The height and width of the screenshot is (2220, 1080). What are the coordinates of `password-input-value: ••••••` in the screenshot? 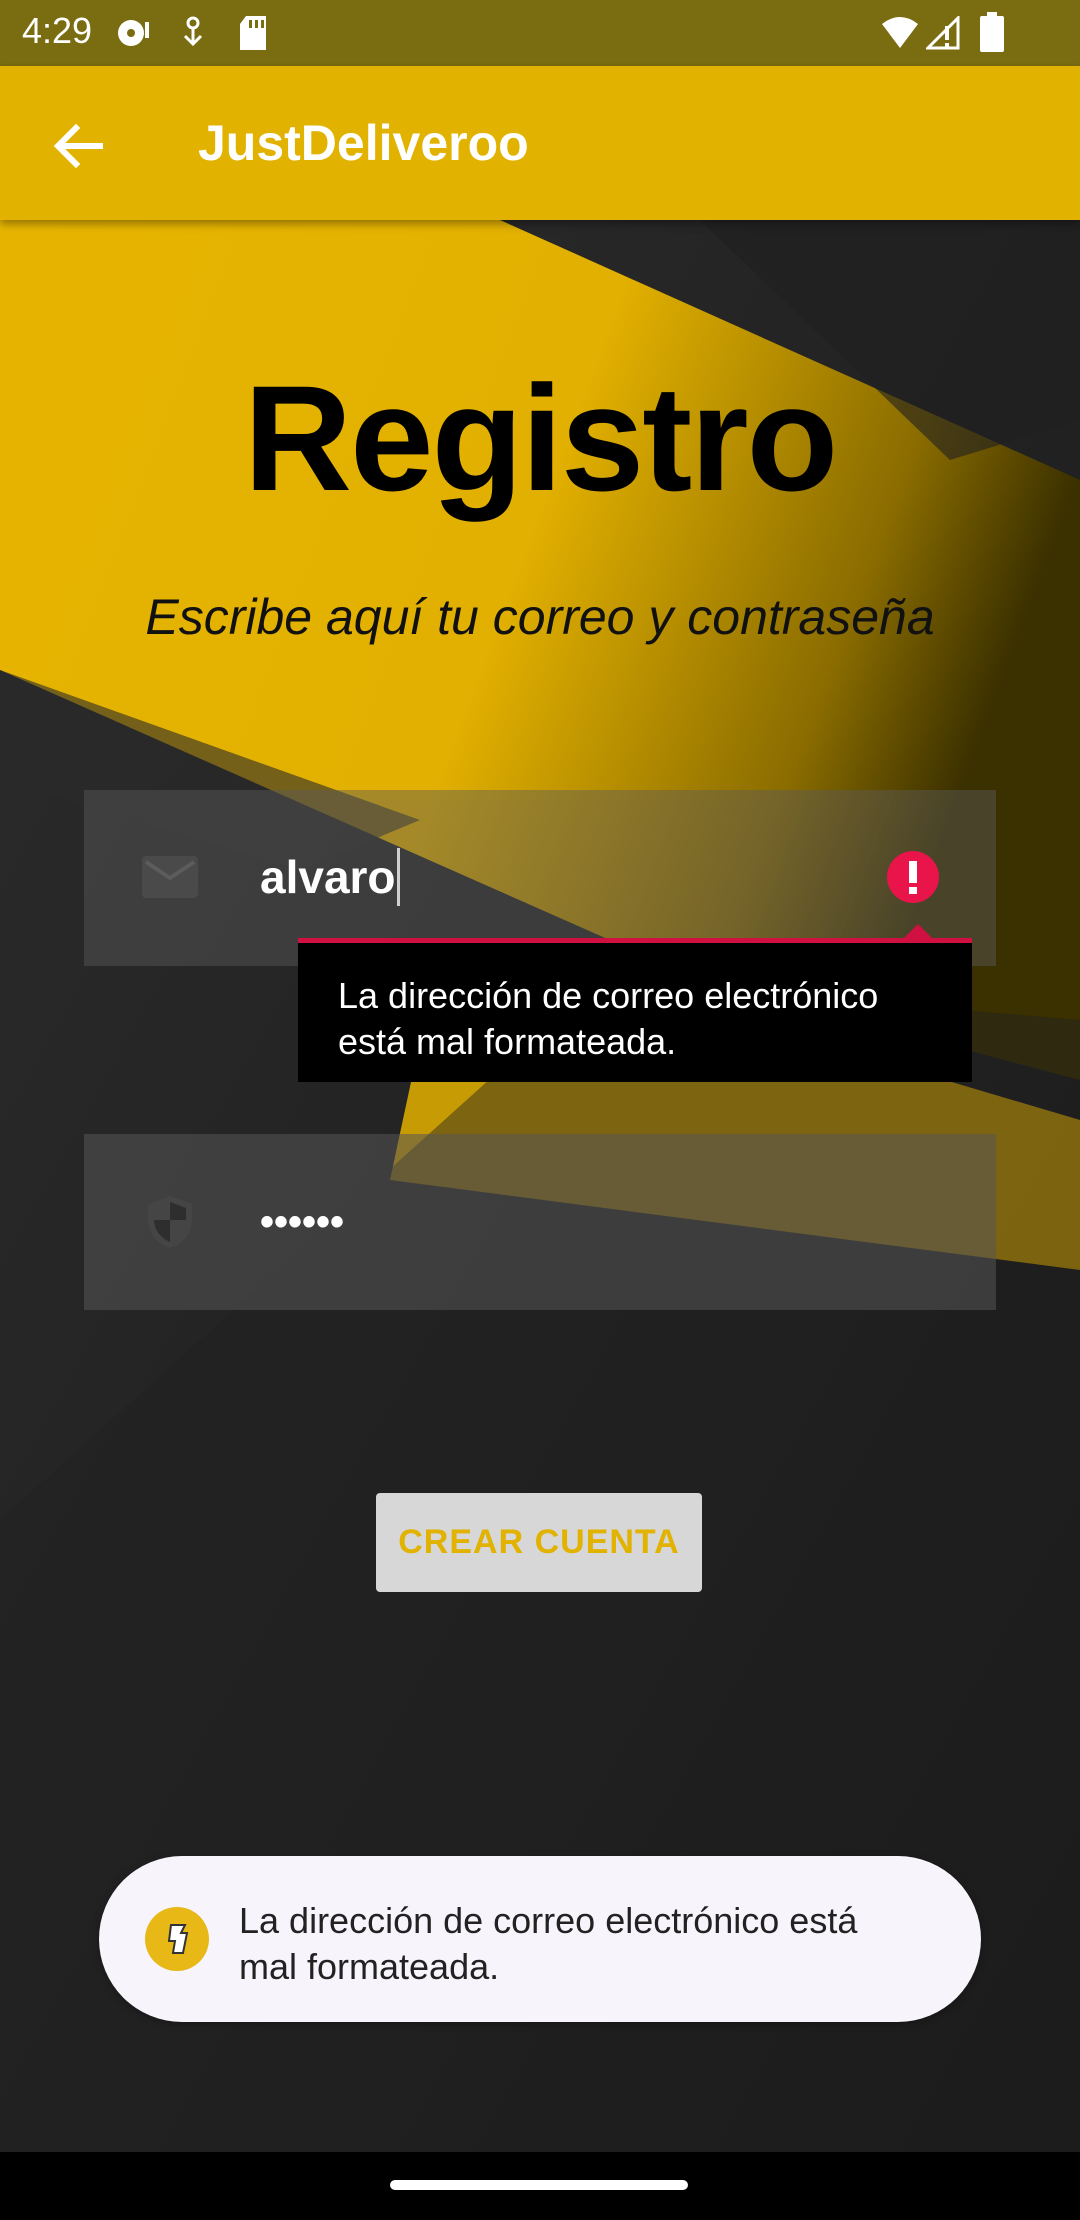 It's located at (302, 1222).